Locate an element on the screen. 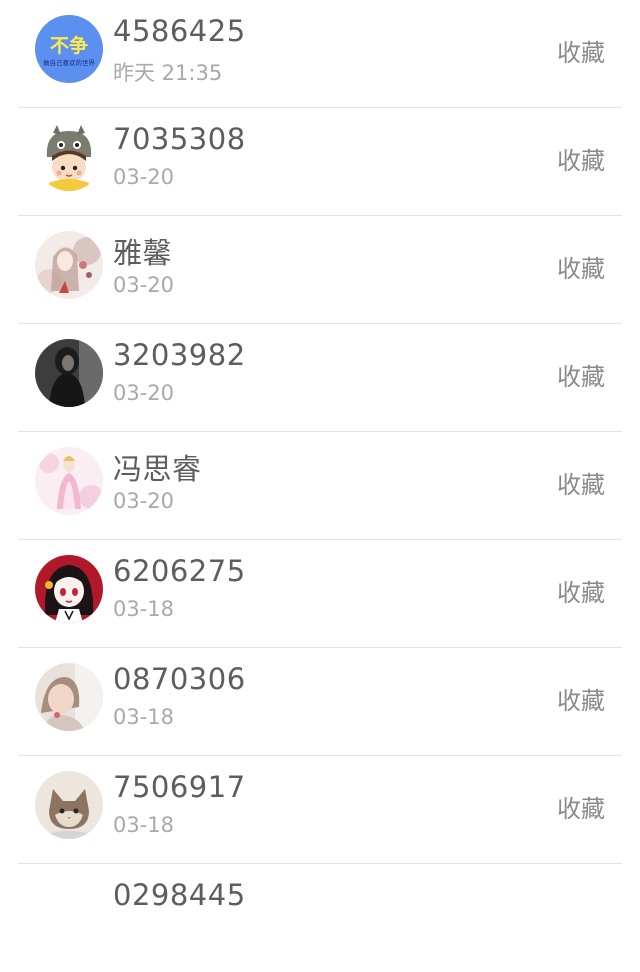 Image resolution: width=640 pixels, height=972 pixels. list-item: 0298445 is located at coordinates (320, 918).